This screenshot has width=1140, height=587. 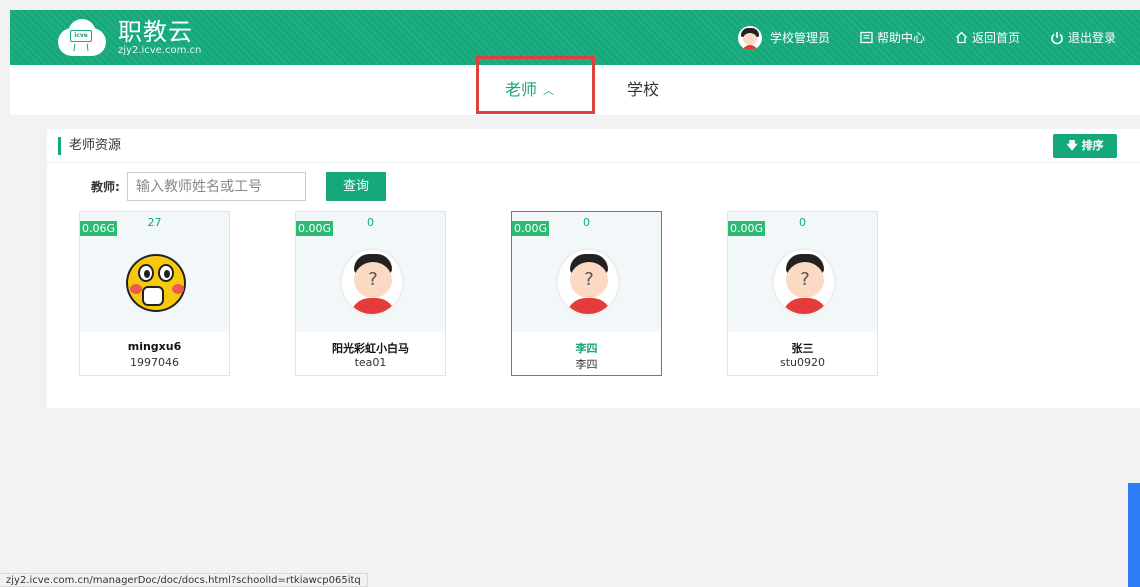 What do you see at coordinates (95, 145) in the screenshot?
I see `panel-title: 老师资源` at bounding box center [95, 145].